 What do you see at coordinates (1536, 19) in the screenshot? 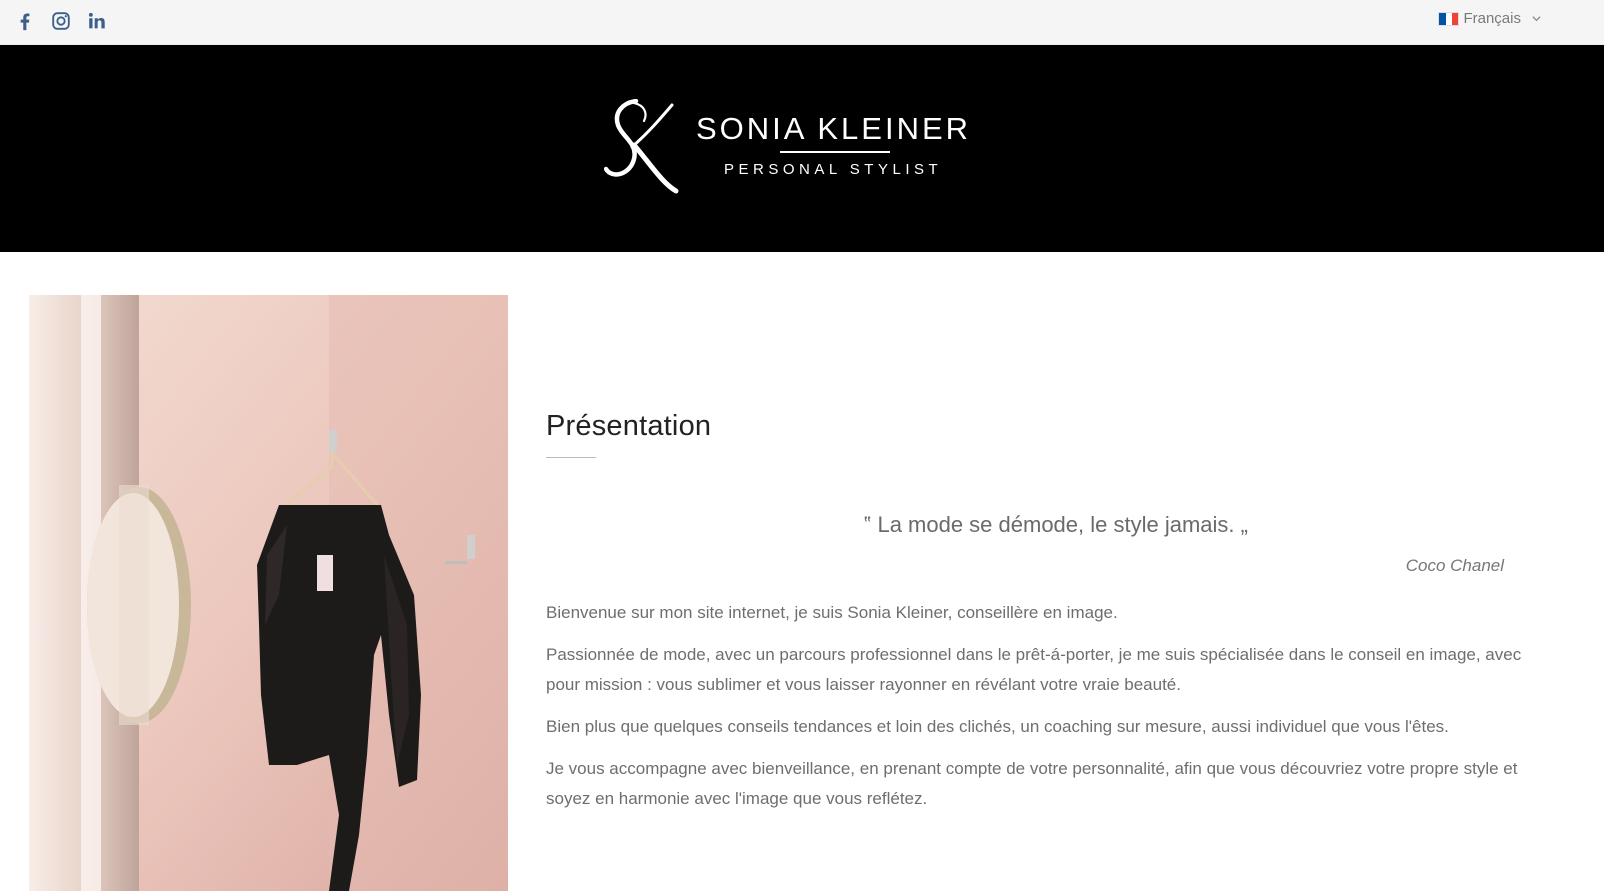
I see `chevron-down-icon` at bounding box center [1536, 19].